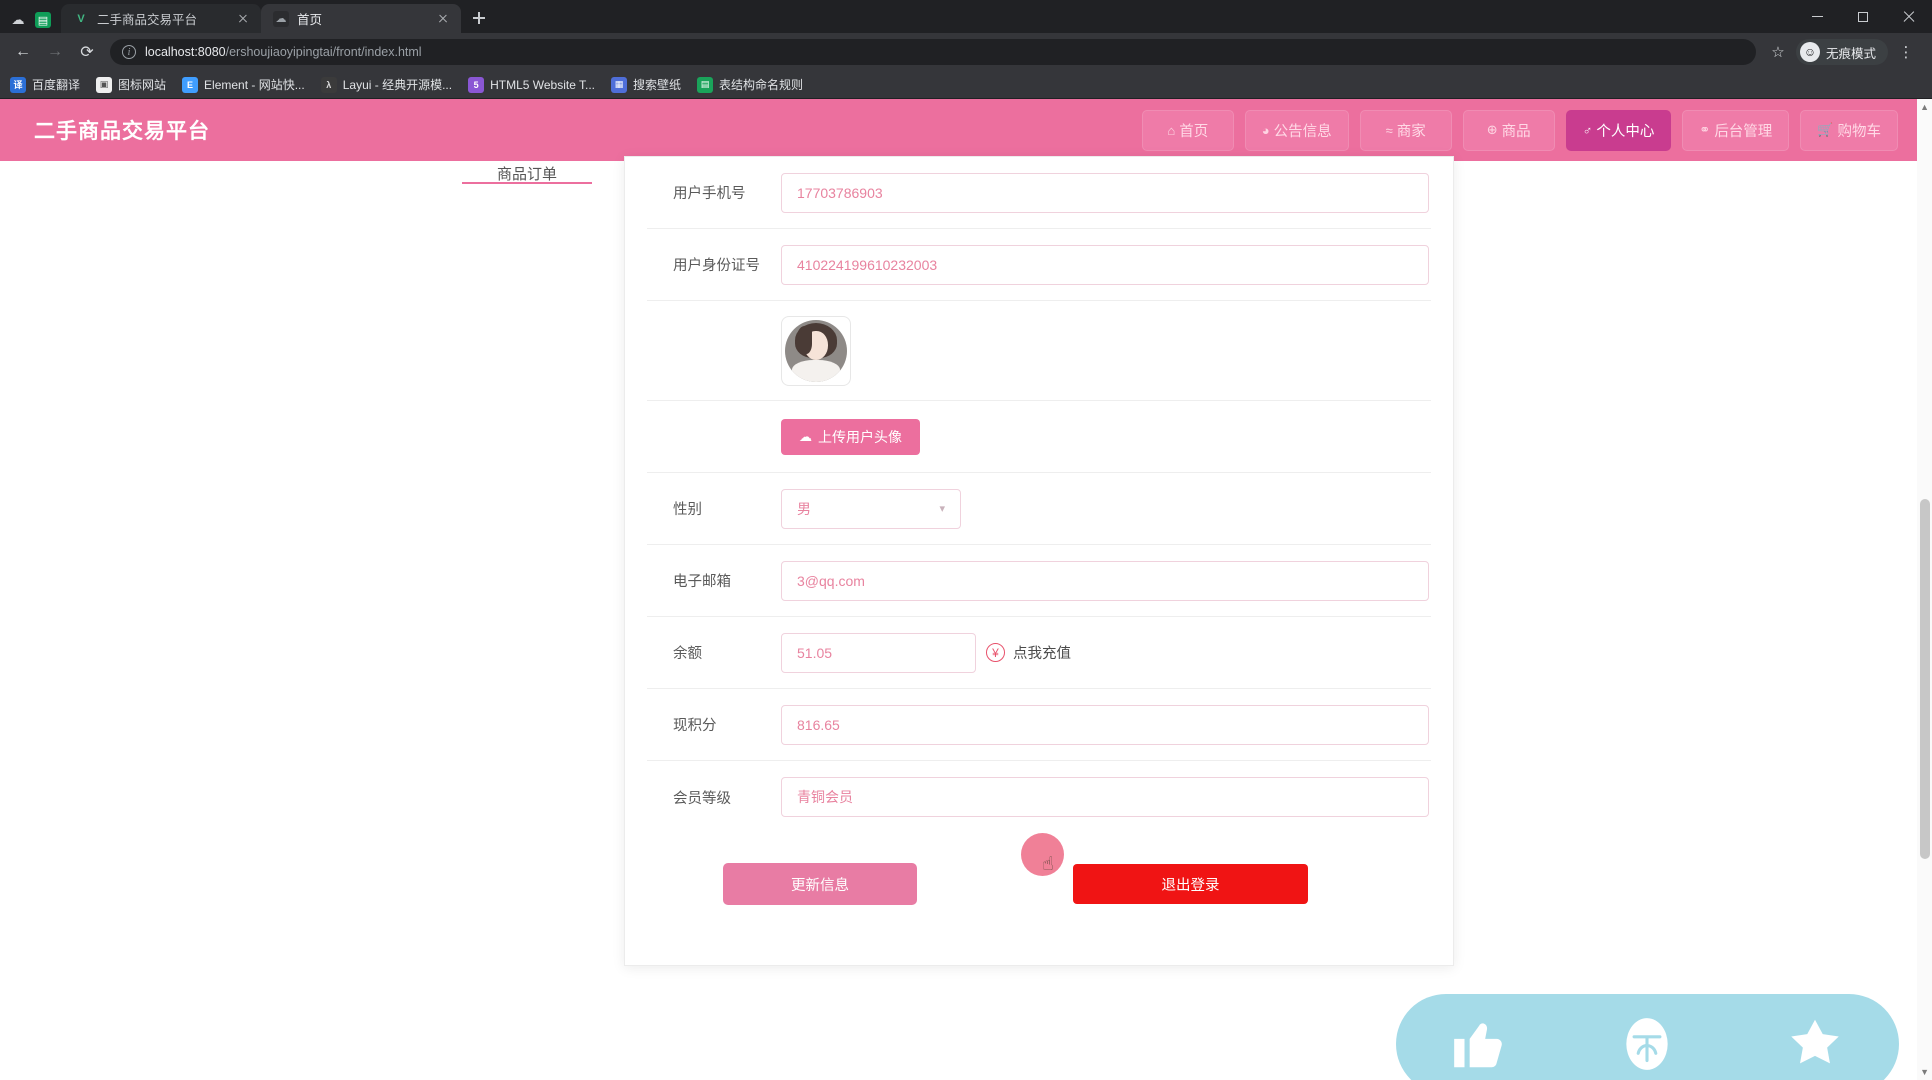 The height and width of the screenshot is (1080, 1932). I want to click on tab-active-underline, so click(527, 183).